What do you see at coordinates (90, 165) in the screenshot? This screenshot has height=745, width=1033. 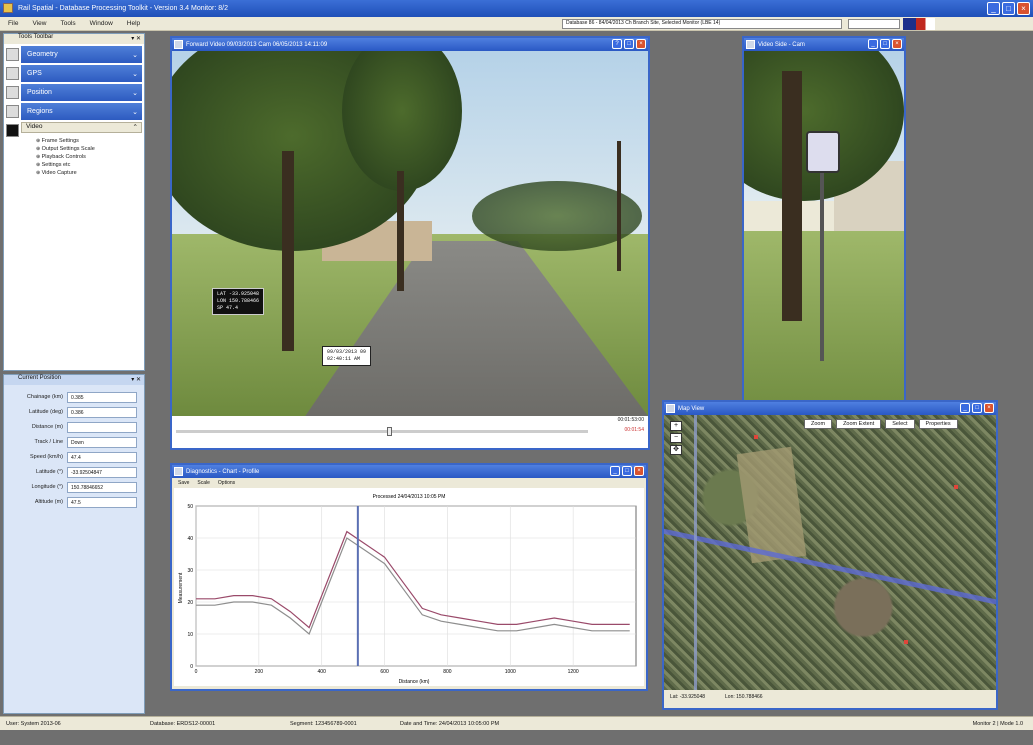 I see `tree-item: Settings etc` at bounding box center [90, 165].